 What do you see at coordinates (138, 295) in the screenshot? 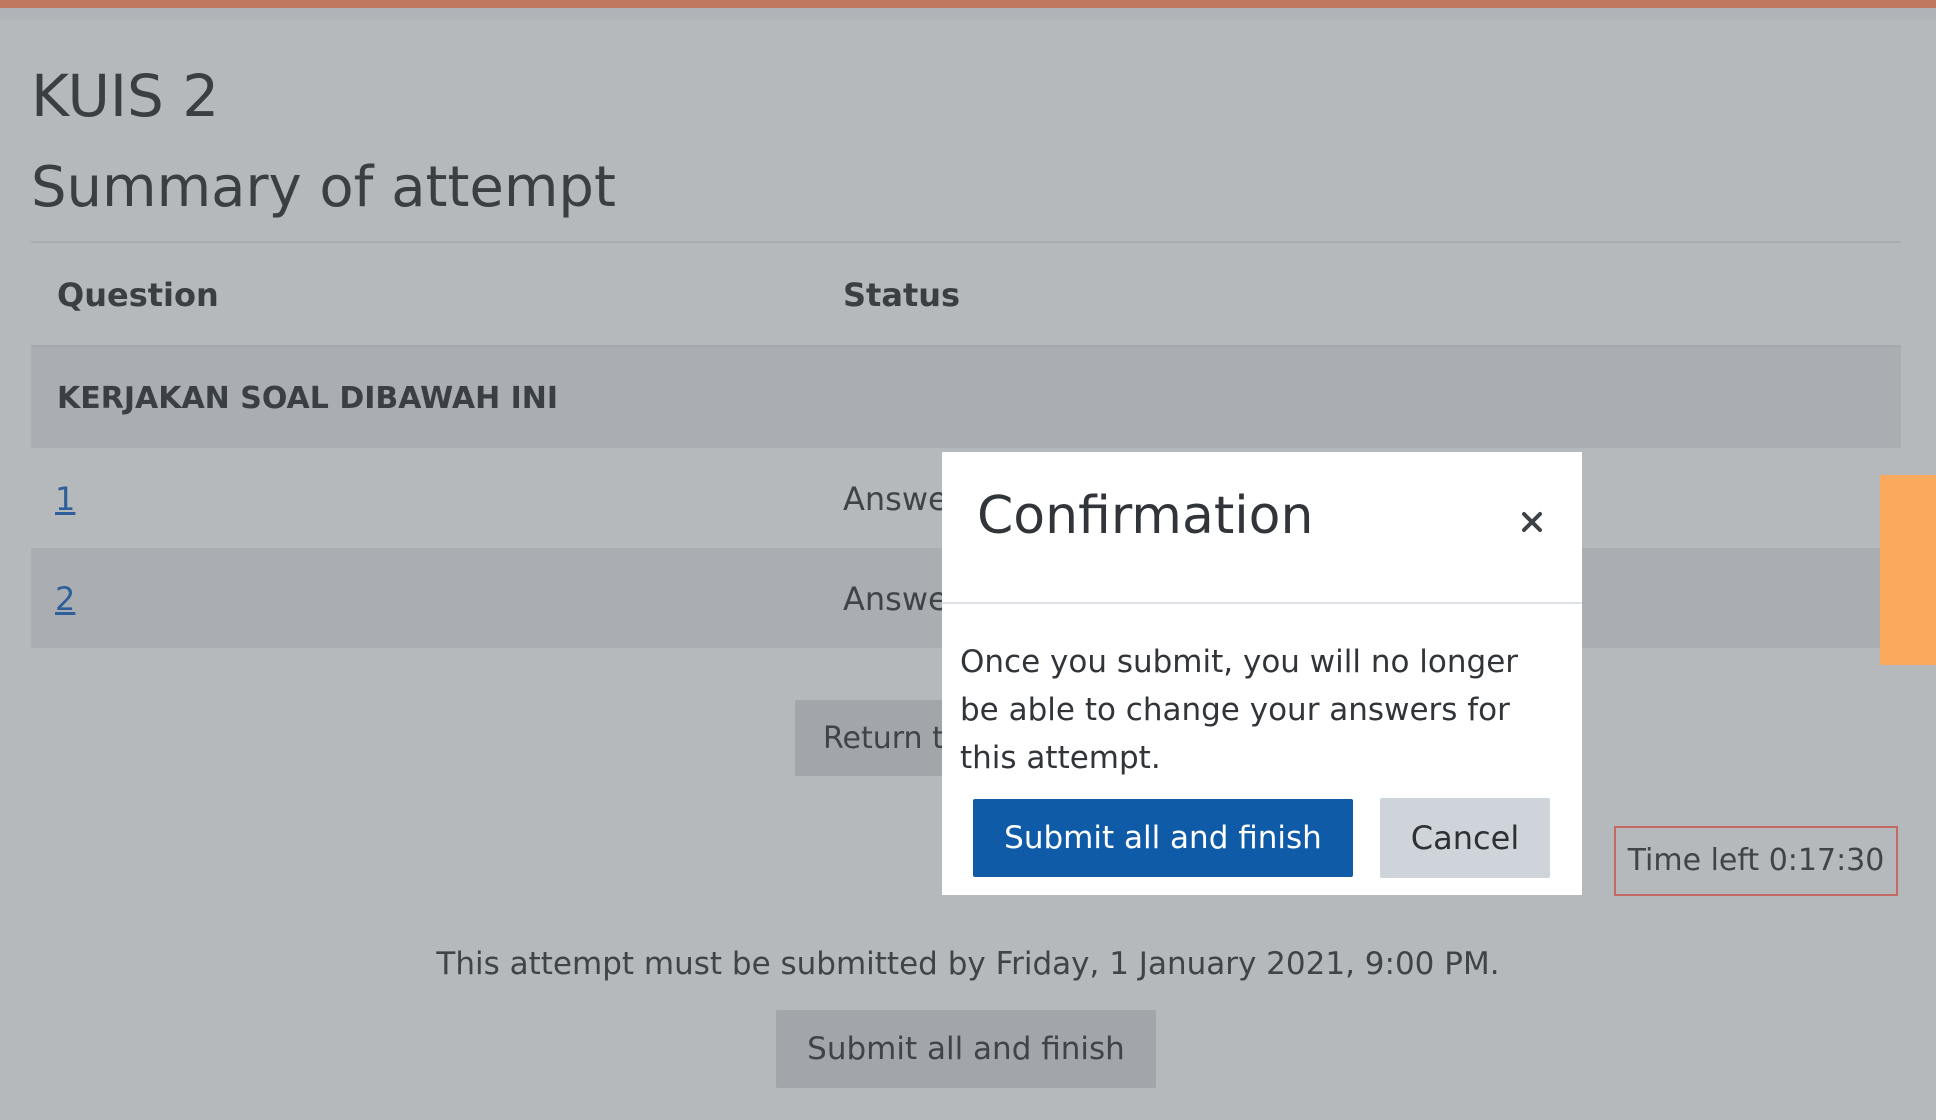
I see `column-header-question: Question` at bounding box center [138, 295].